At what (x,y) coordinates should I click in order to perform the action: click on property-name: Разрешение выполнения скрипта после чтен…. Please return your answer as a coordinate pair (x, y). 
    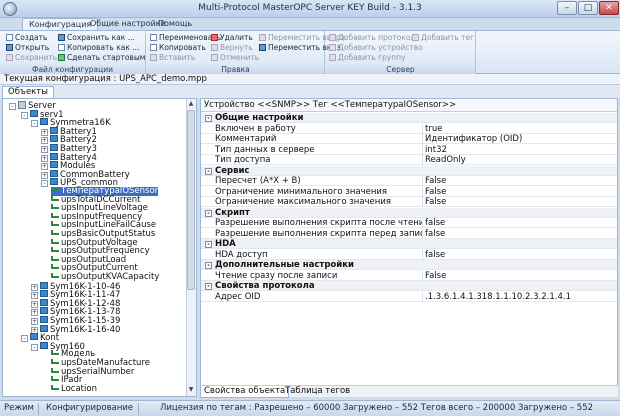
    Looking at the image, I should click on (319, 223).